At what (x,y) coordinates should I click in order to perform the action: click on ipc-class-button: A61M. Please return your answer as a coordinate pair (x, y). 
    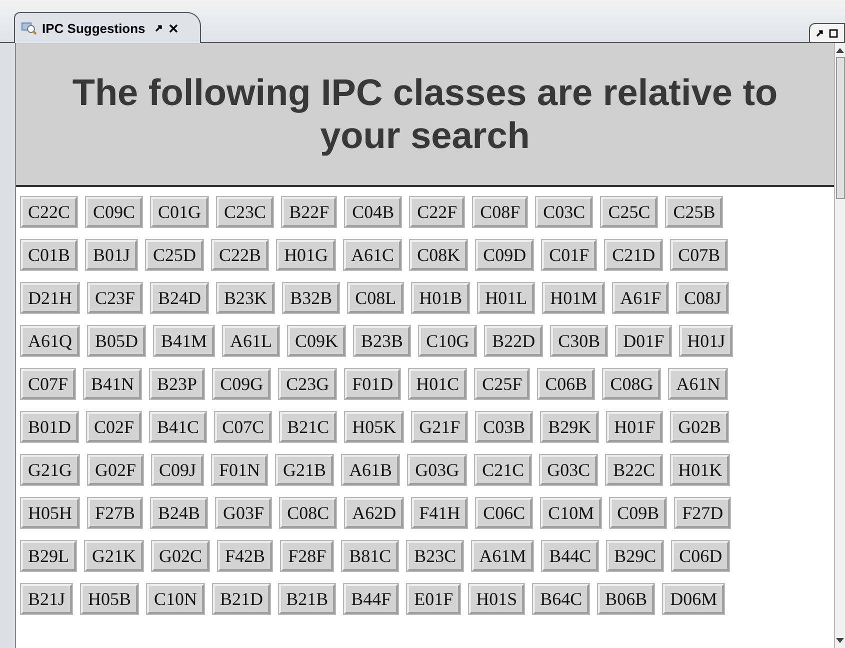
    Looking at the image, I should click on (503, 555).